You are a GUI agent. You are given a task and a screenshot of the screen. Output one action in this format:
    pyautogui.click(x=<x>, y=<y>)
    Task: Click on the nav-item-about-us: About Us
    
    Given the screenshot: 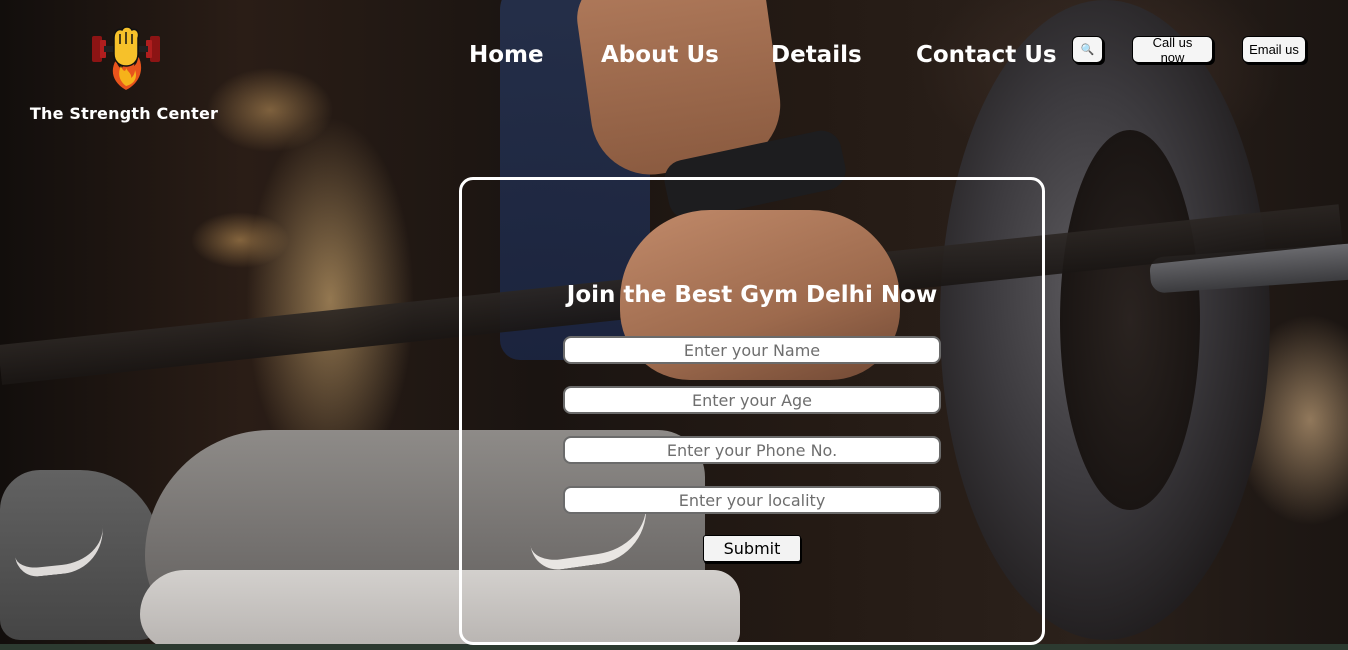 What is the action you would take?
    pyautogui.click(x=660, y=55)
    